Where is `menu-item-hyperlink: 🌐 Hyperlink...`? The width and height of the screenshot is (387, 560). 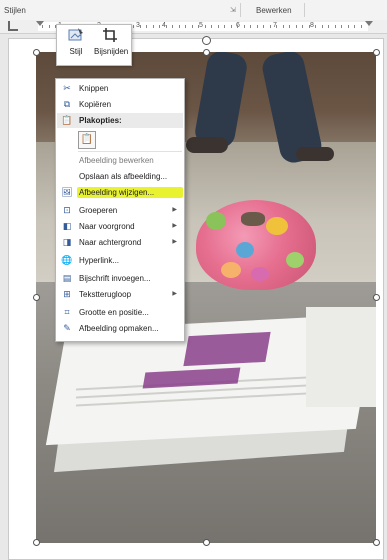 menu-item-hyperlink: 🌐 Hyperlink... is located at coordinates (120, 260).